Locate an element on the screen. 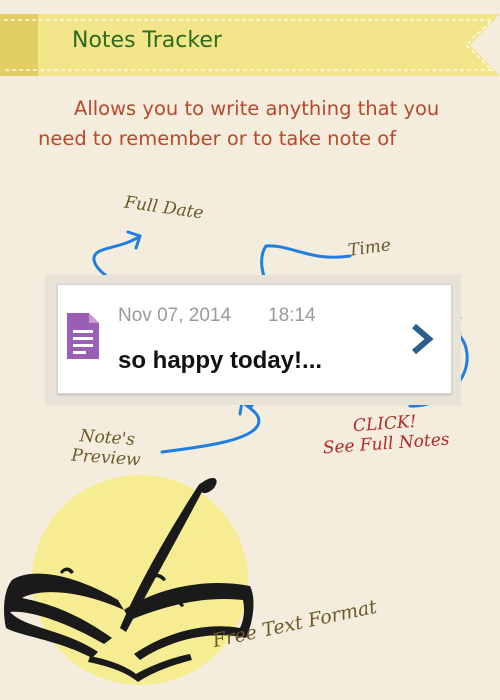  intro-line-2: need to remember or to take note of is located at coordinates (217, 138).